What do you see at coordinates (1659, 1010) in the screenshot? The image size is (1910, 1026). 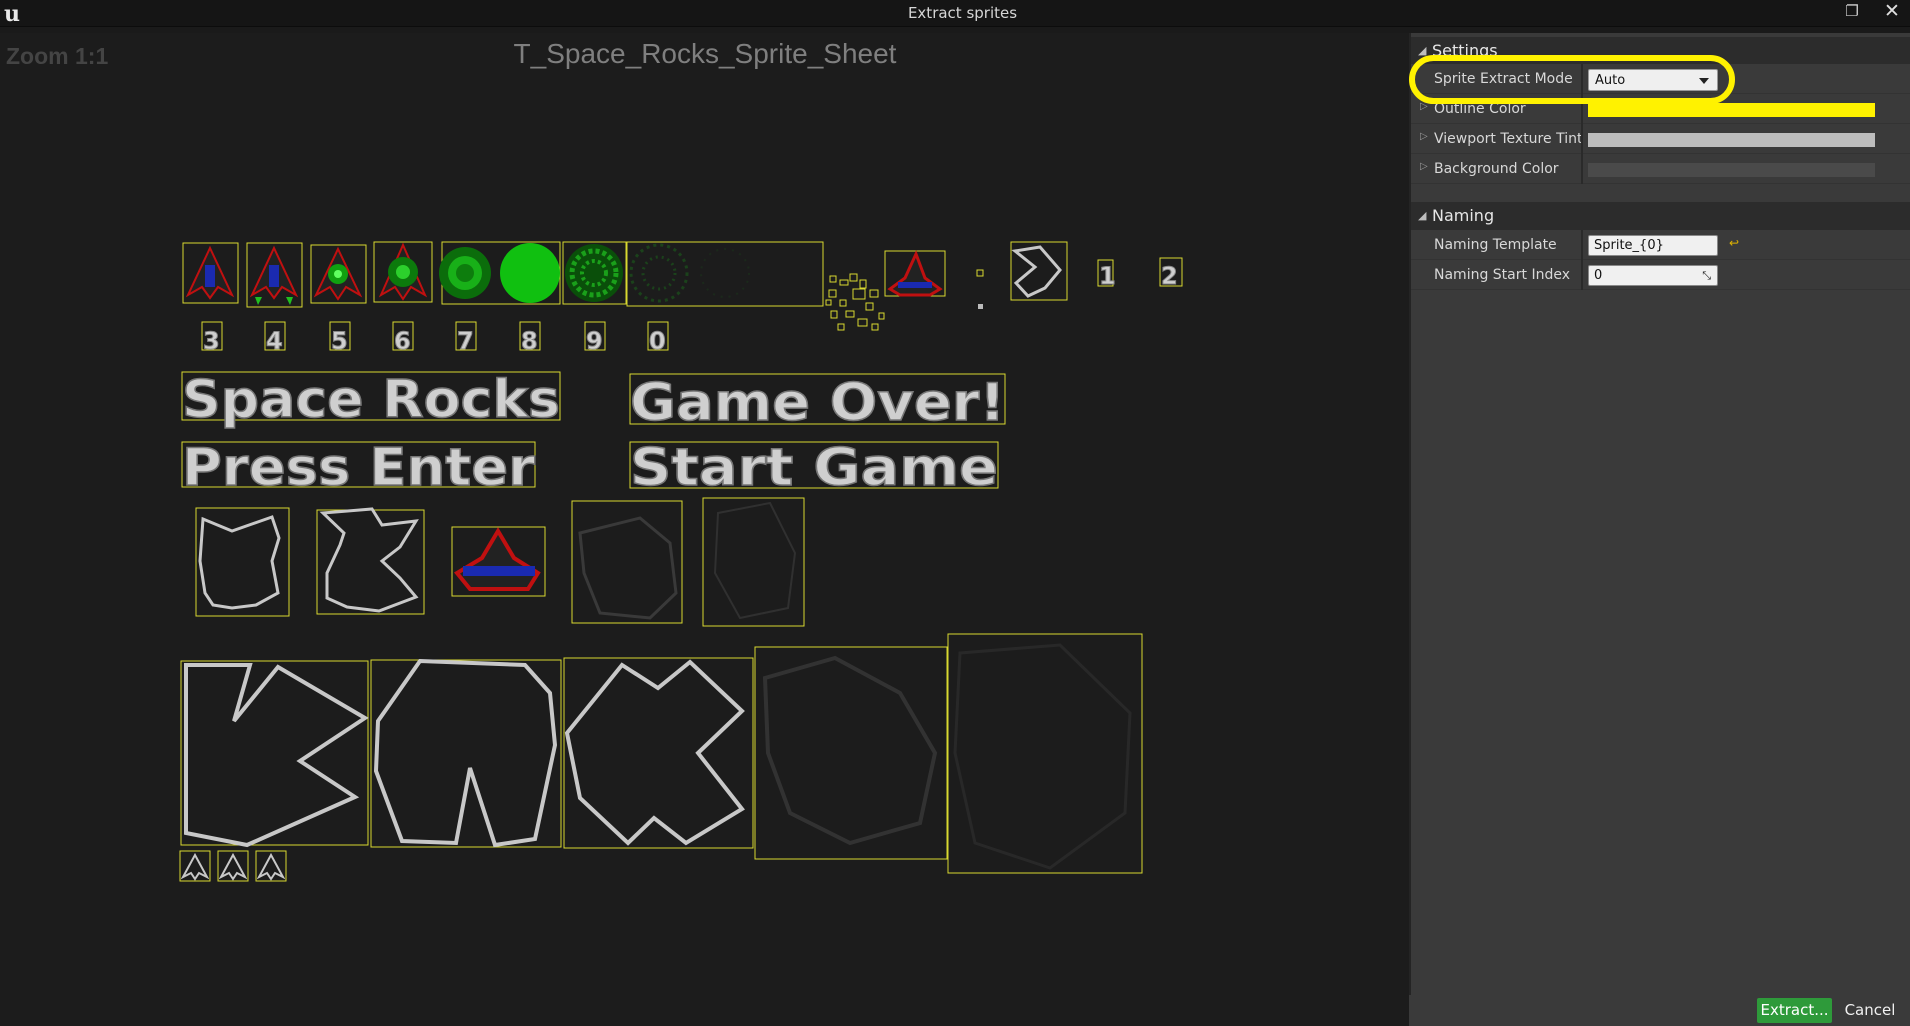 I see `button-bar` at bounding box center [1659, 1010].